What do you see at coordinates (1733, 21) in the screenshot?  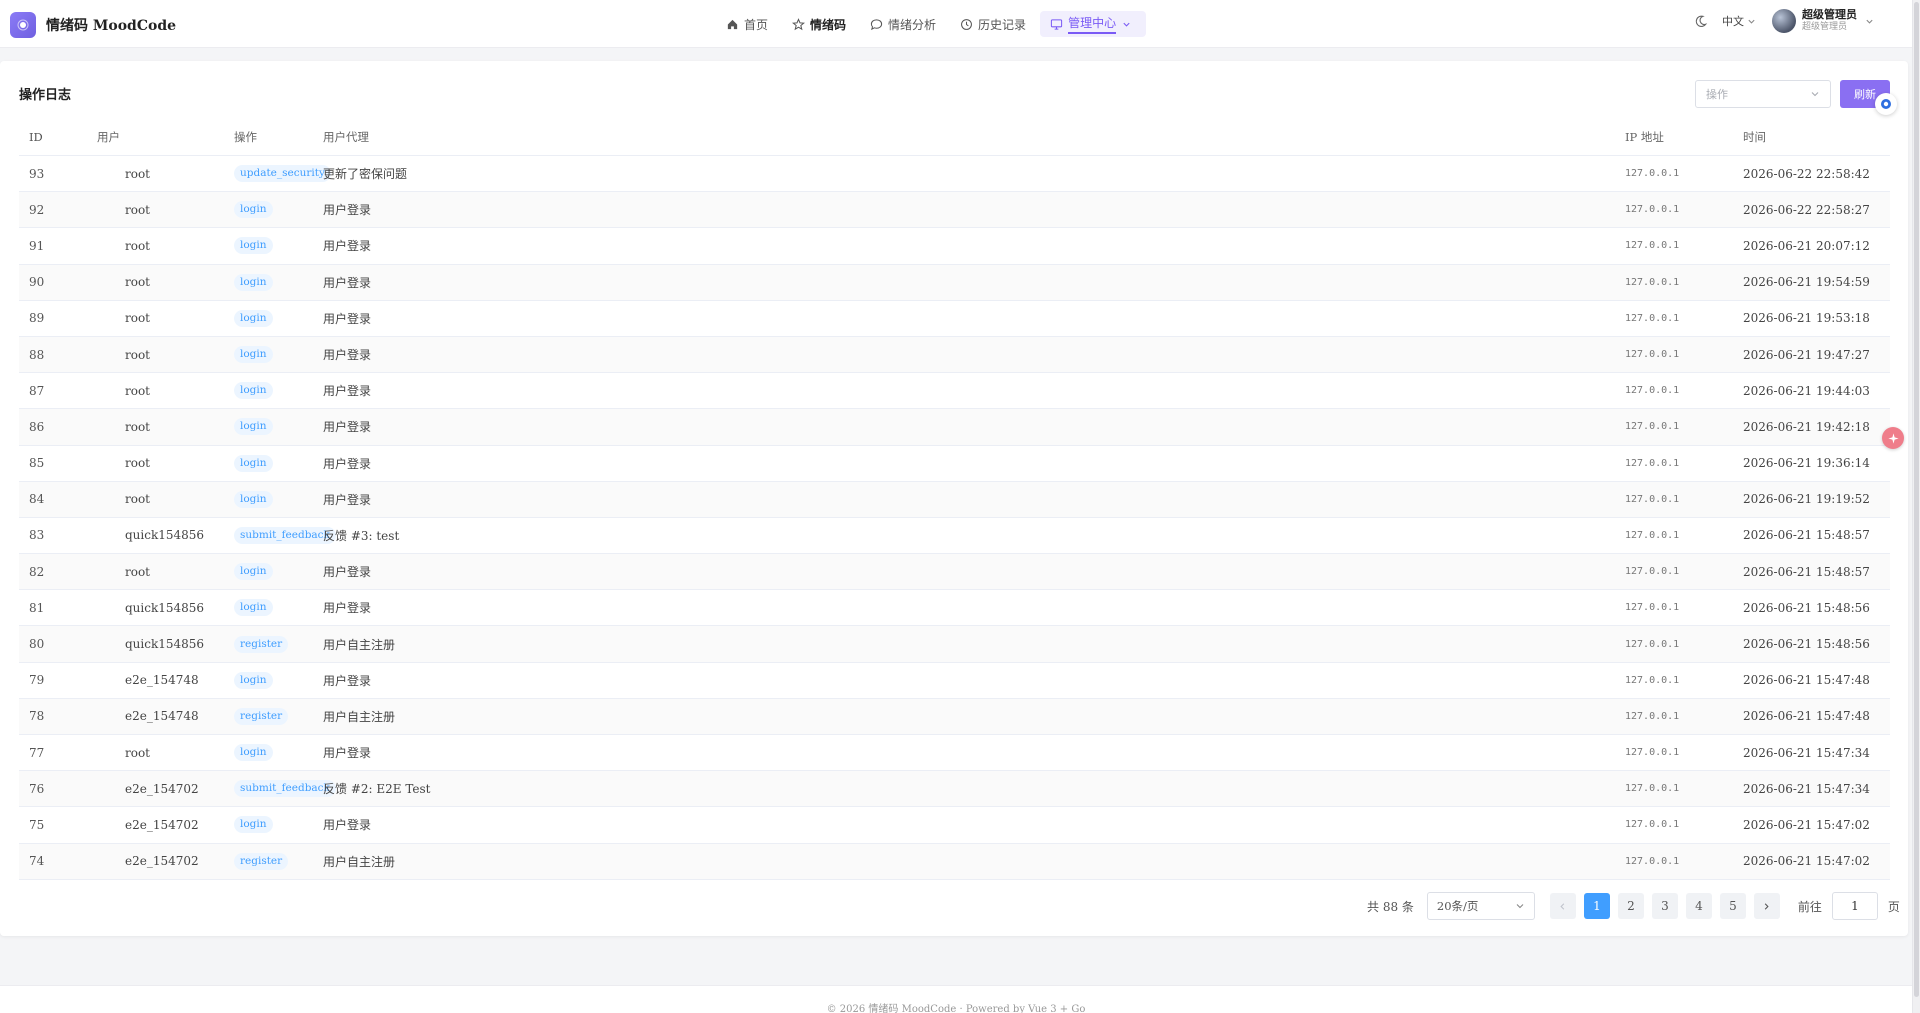 I see `language-label: 中文` at bounding box center [1733, 21].